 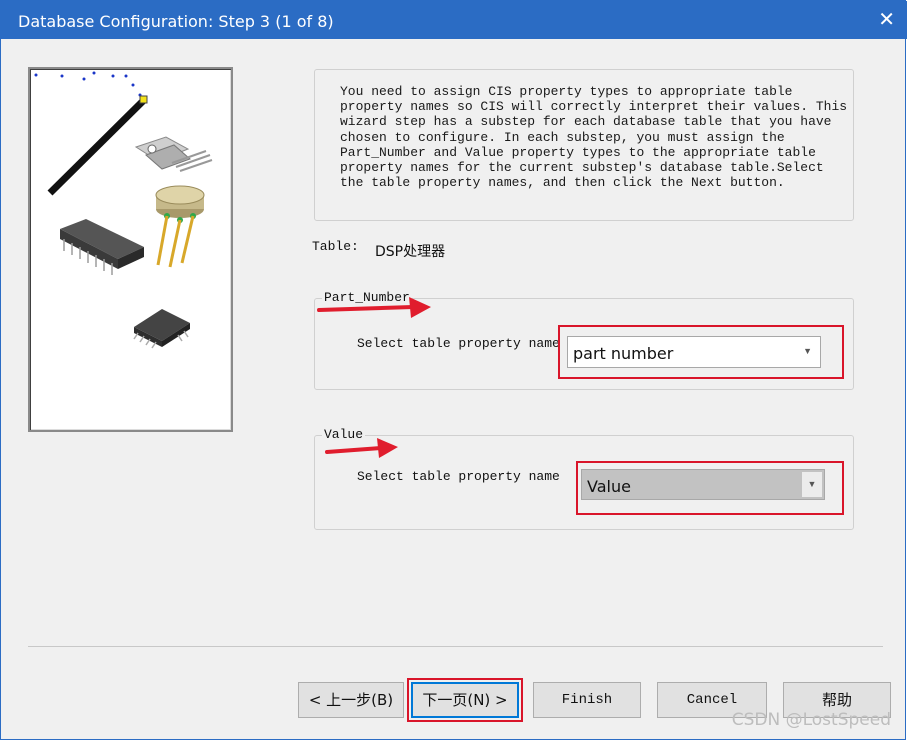 What do you see at coordinates (88, 84) in the screenshot?
I see `sparkle-stars` at bounding box center [88, 84].